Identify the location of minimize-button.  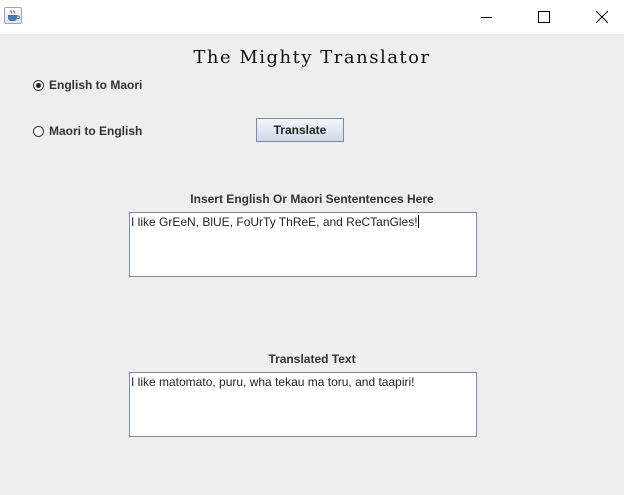
(487, 16).